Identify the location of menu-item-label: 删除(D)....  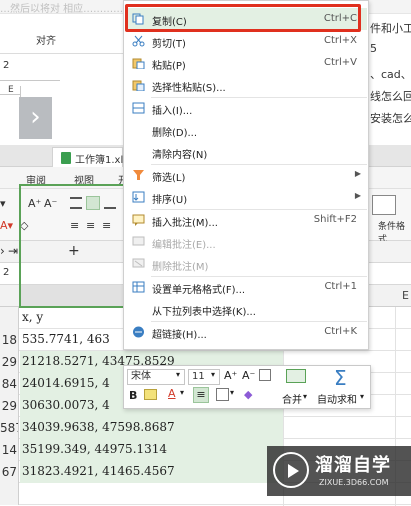
(175, 133).